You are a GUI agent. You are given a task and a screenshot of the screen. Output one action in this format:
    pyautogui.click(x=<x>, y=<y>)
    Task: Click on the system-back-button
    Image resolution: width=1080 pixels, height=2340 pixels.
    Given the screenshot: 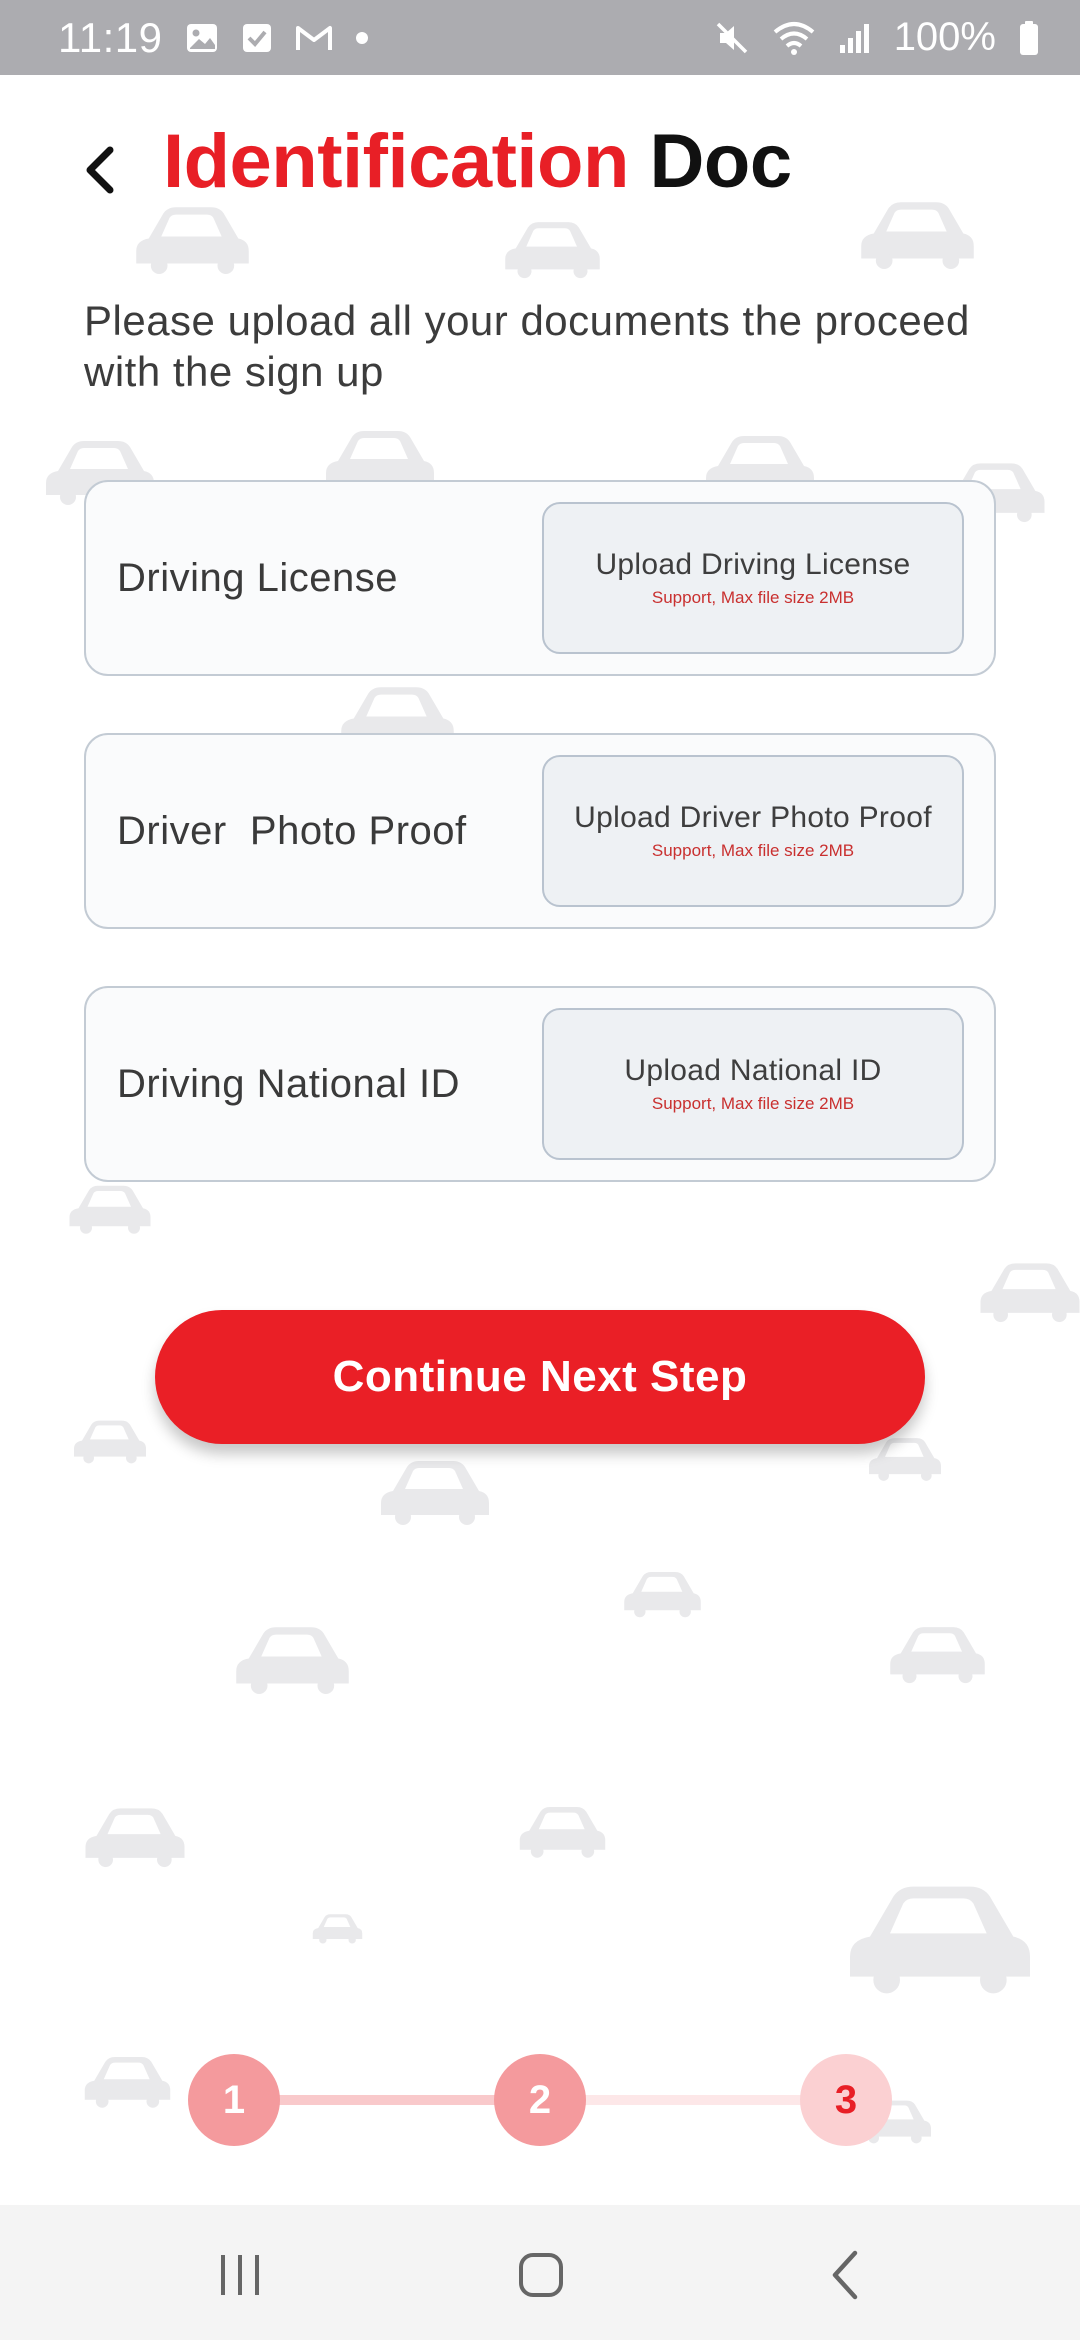 What is the action you would take?
    pyautogui.click(x=845, y=2275)
    